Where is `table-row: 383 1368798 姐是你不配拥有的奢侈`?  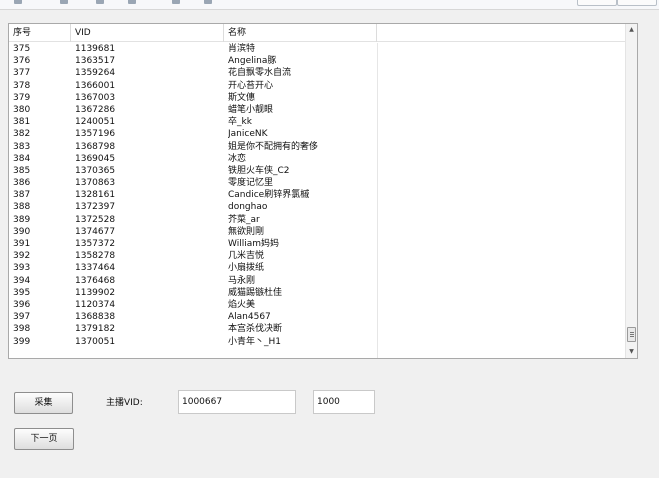 table-row: 383 1368798 姐是你不配拥有的奢侈 is located at coordinates (317, 147).